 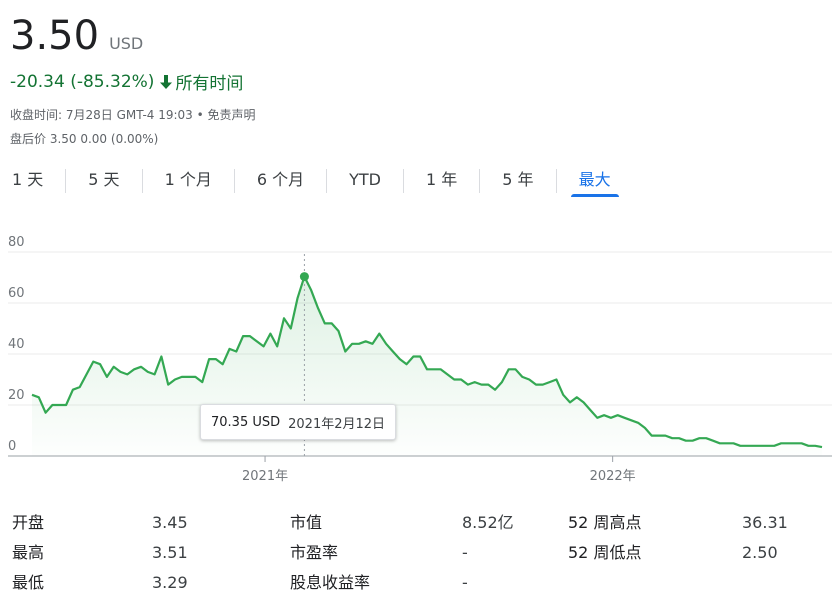 What do you see at coordinates (28, 582) in the screenshot?
I see `stat-label-low: 最低` at bounding box center [28, 582].